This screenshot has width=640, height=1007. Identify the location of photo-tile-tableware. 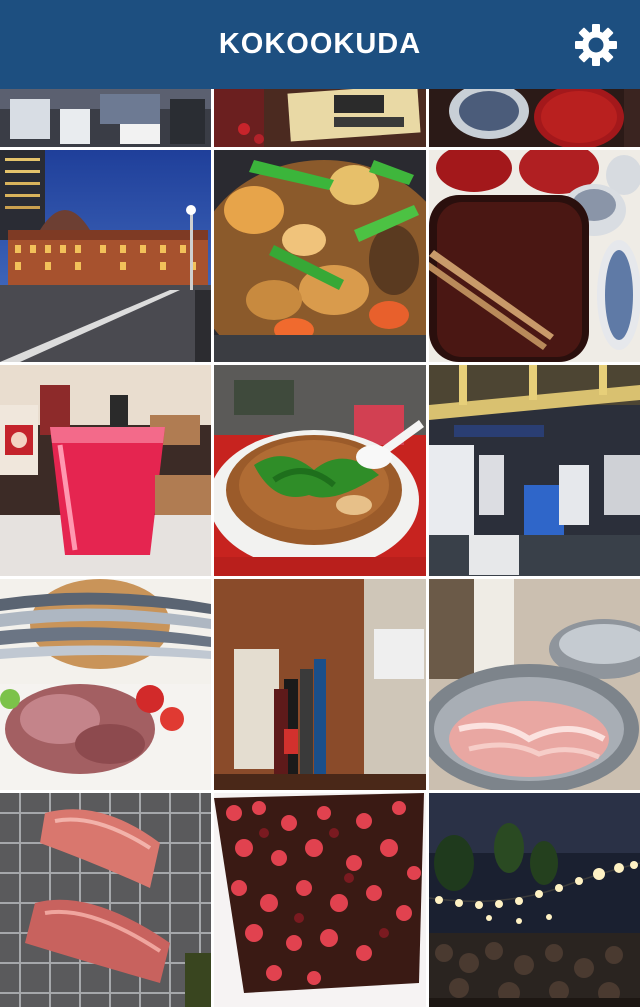
(534, 118).